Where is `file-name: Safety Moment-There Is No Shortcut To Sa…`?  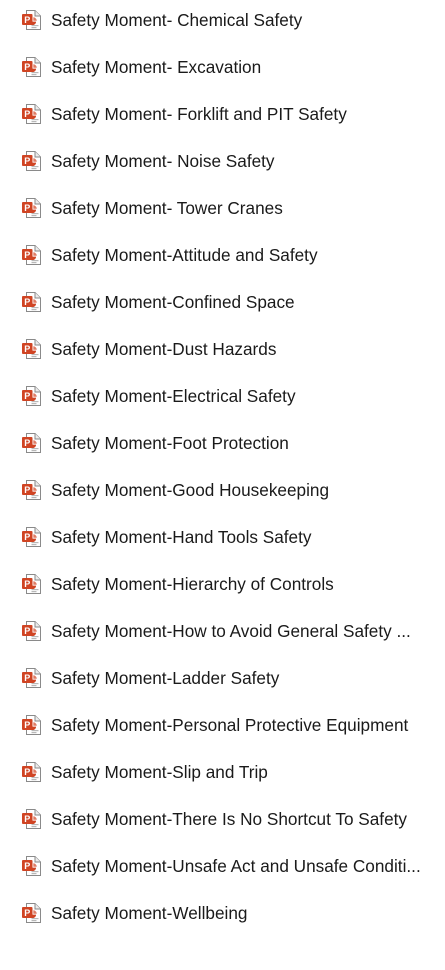 file-name: Safety Moment-There Is No Shortcut To Sa… is located at coordinates (229, 819).